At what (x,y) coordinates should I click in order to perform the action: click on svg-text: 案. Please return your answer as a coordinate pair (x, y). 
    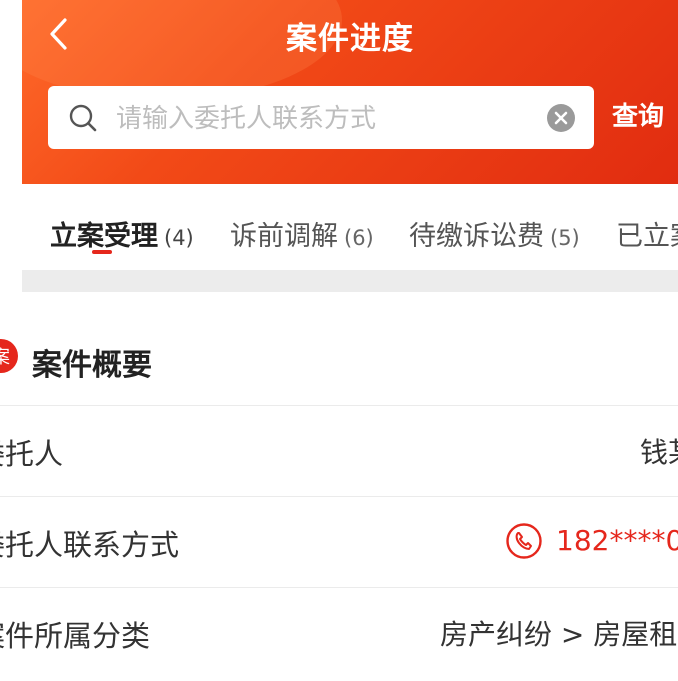
    Looking at the image, I should click on (5, 357).